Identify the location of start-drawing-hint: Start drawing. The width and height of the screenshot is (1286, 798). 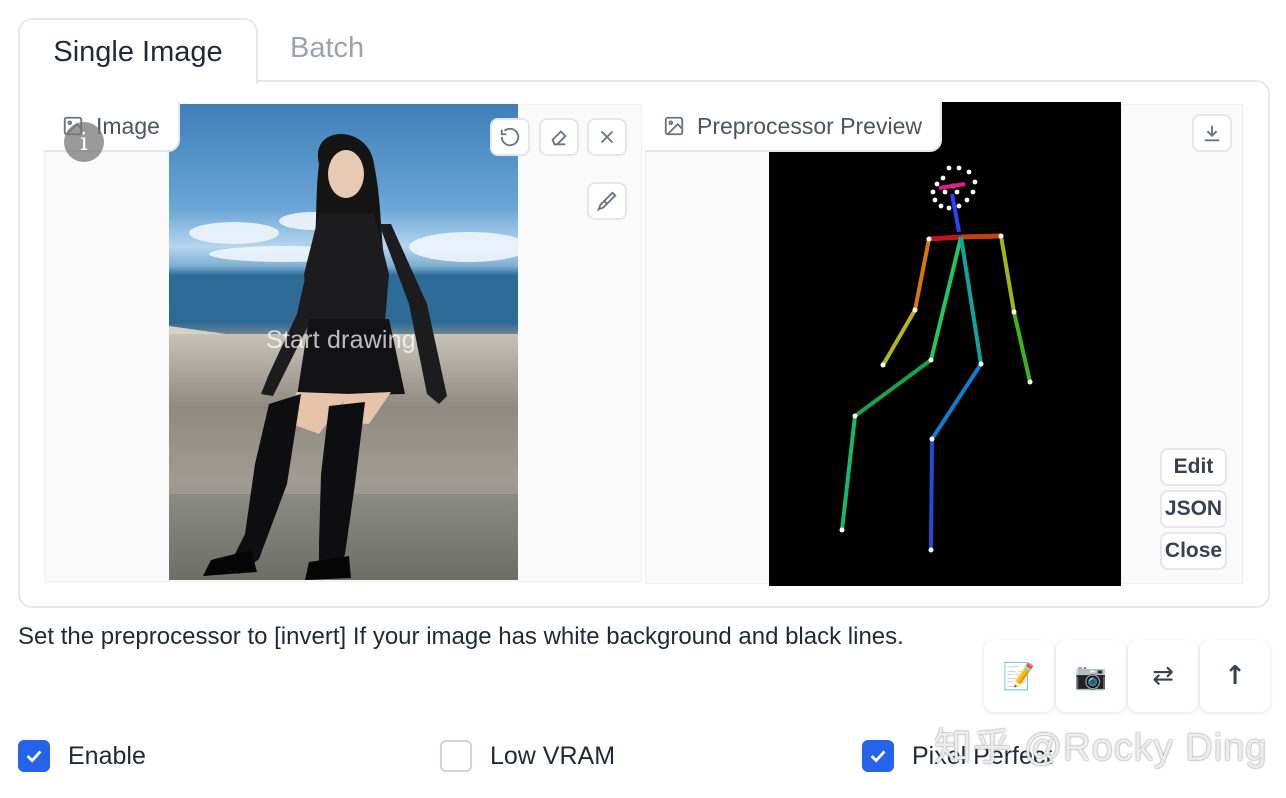
(341, 340).